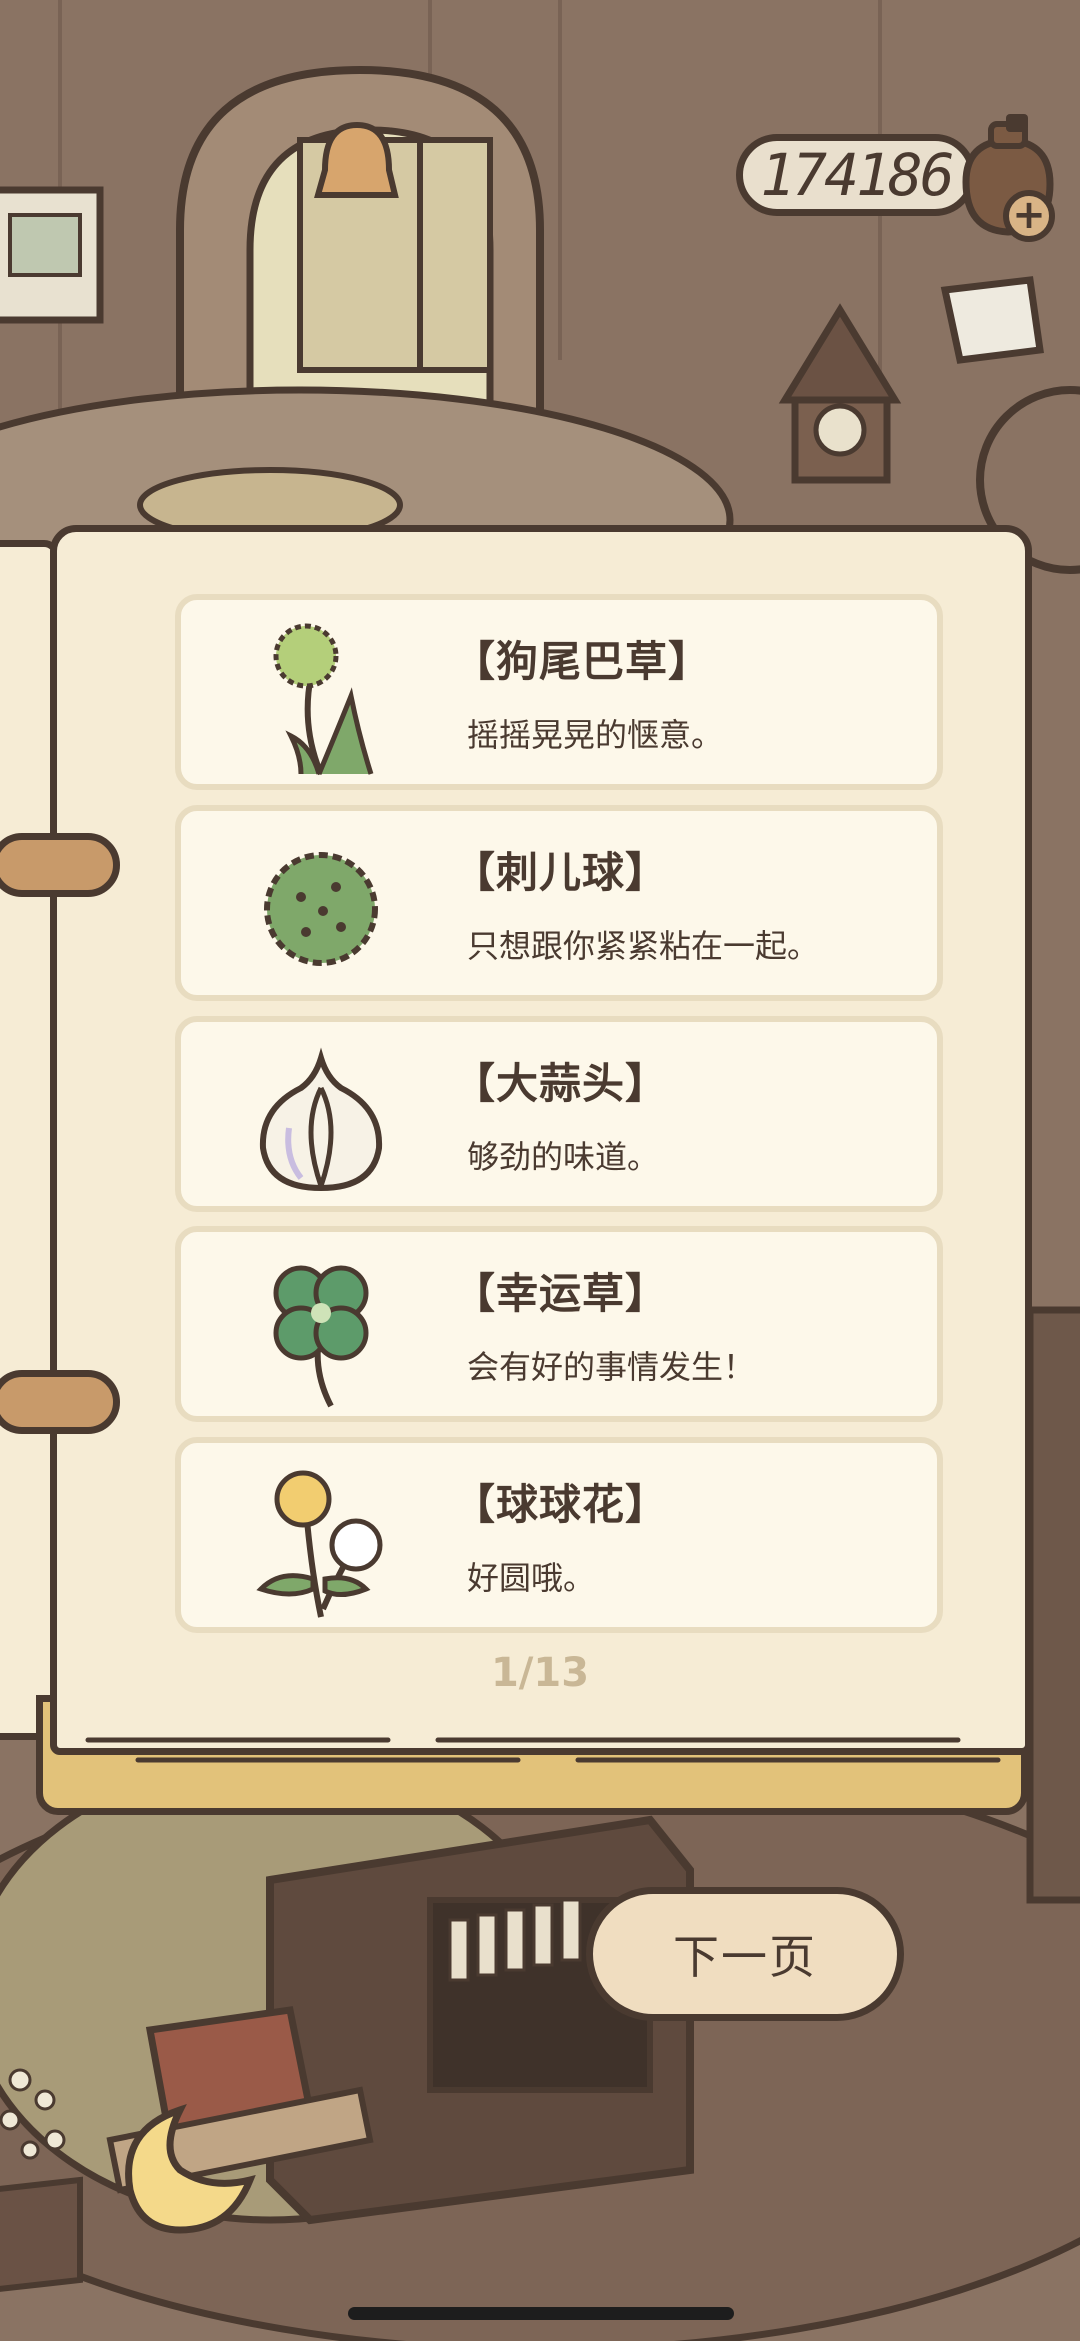 This screenshot has width=1080, height=2341. Describe the element at coordinates (541, 2313) in the screenshot. I see `home-indicator` at that location.